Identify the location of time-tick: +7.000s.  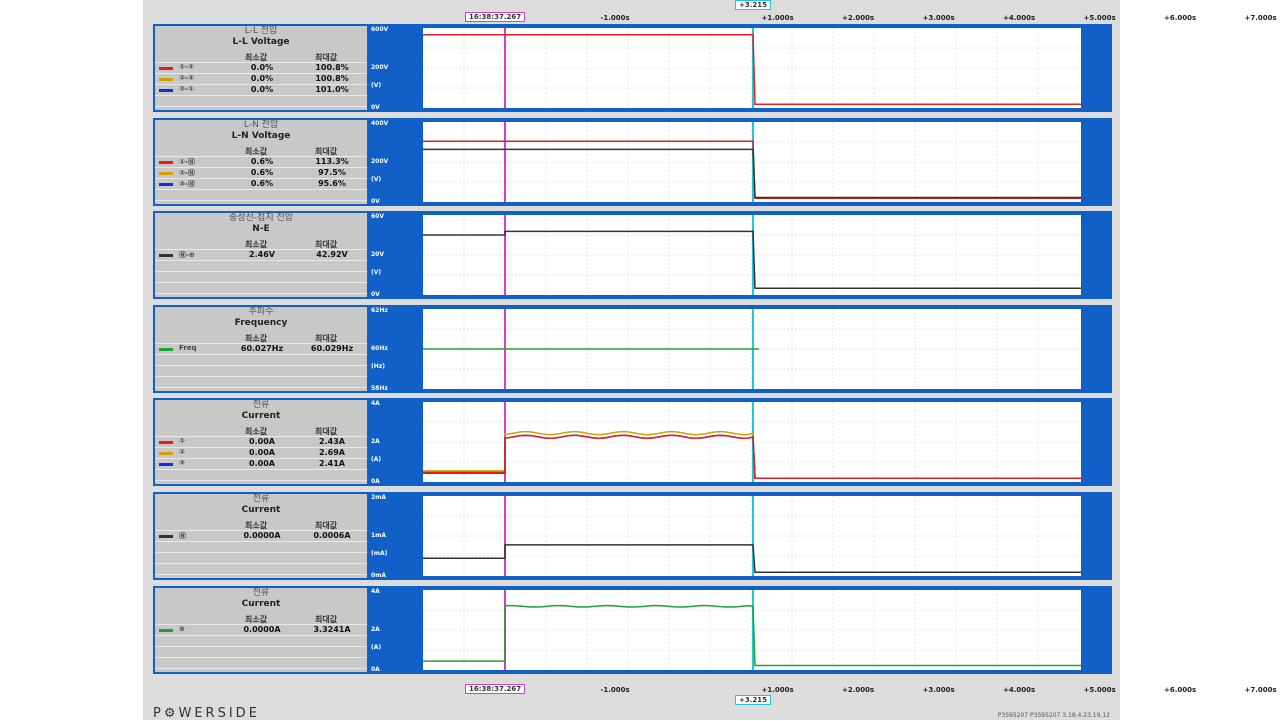
(1260, 690).